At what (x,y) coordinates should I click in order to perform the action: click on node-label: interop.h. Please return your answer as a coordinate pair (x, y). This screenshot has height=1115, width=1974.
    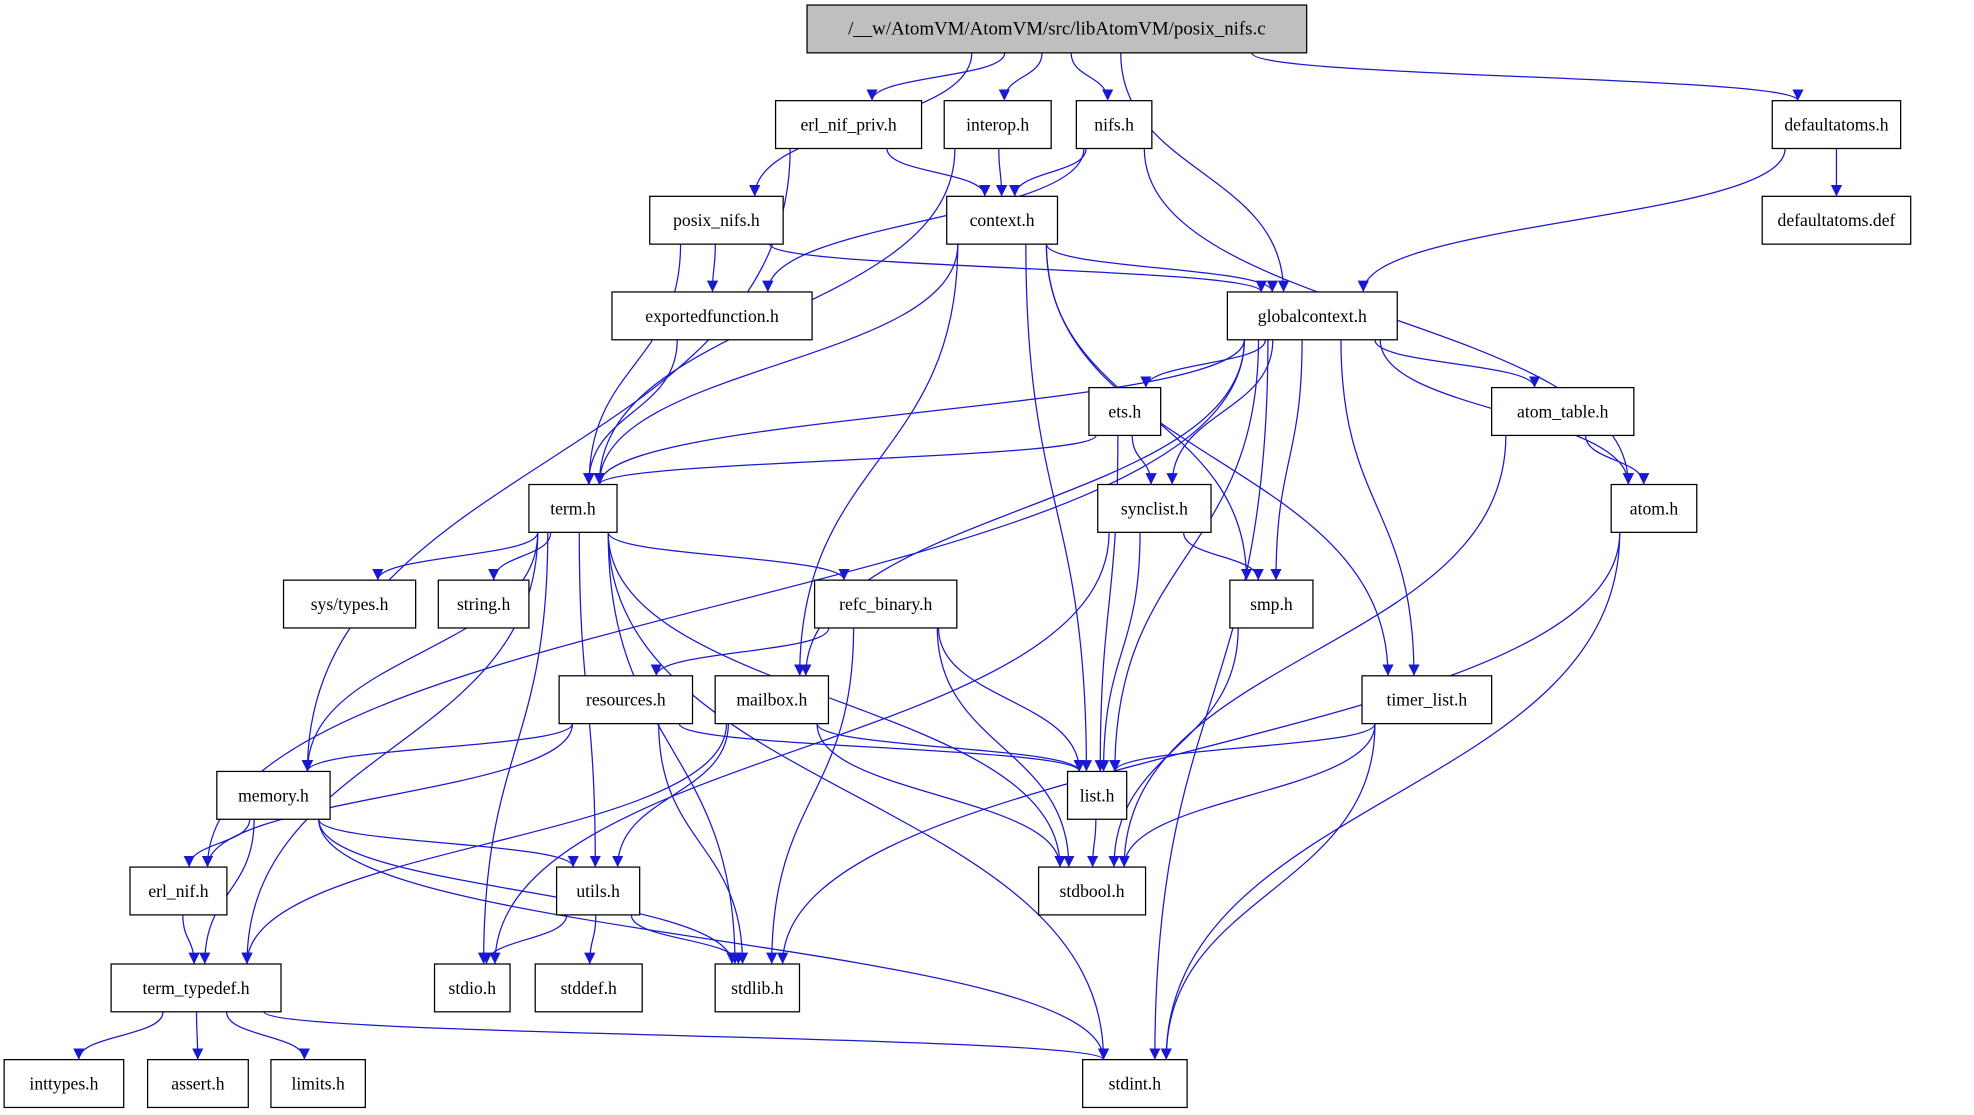
    Looking at the image, I should click on (997, 125).